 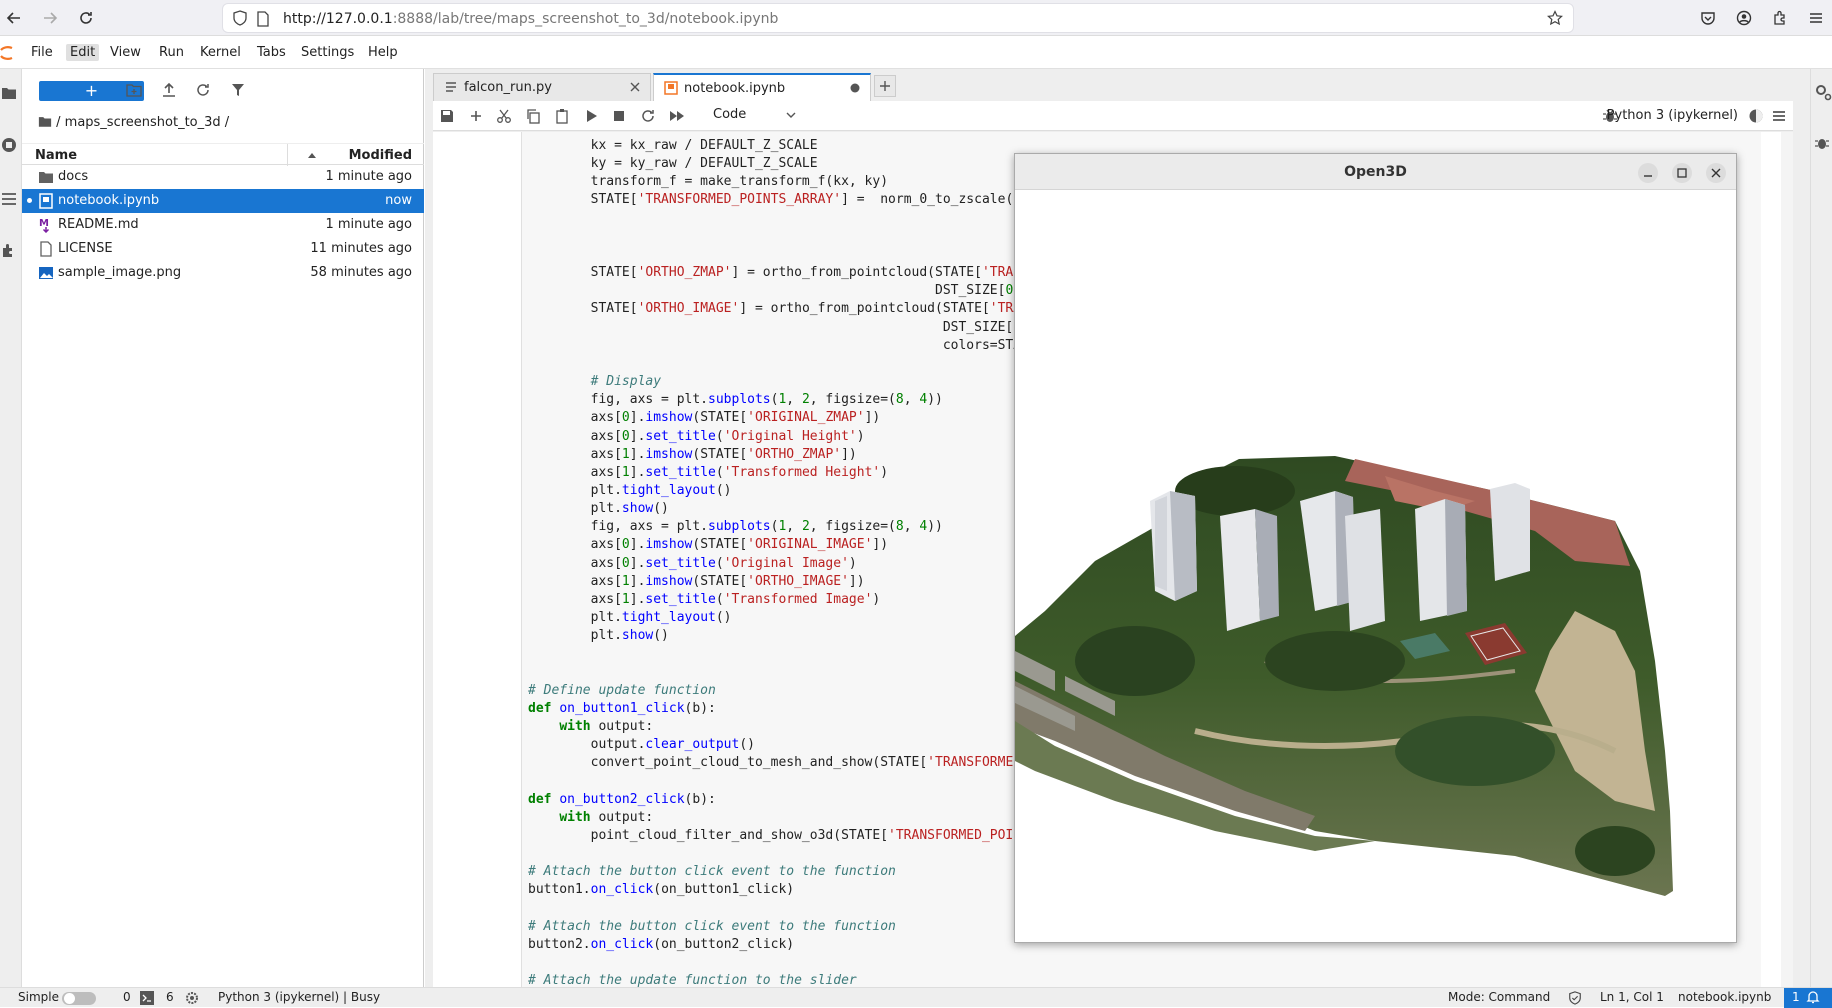 What do you see at coordinates (635, 87) in the screenshot?
I see `close-icon` at bounding box center [635, 87].